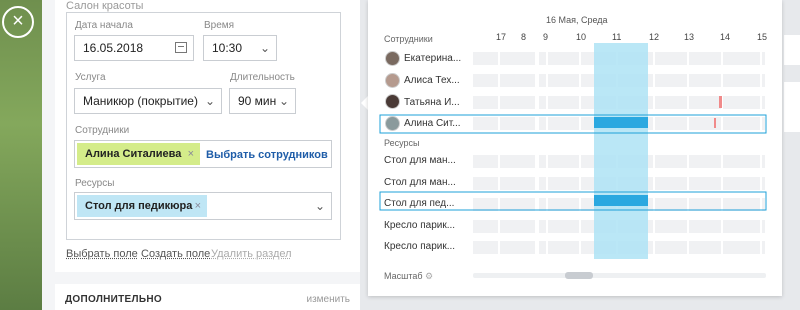 The height and width of the screenshot is (310, 800). I want to click on extra-edit-link: изменить, so click(328, 299).